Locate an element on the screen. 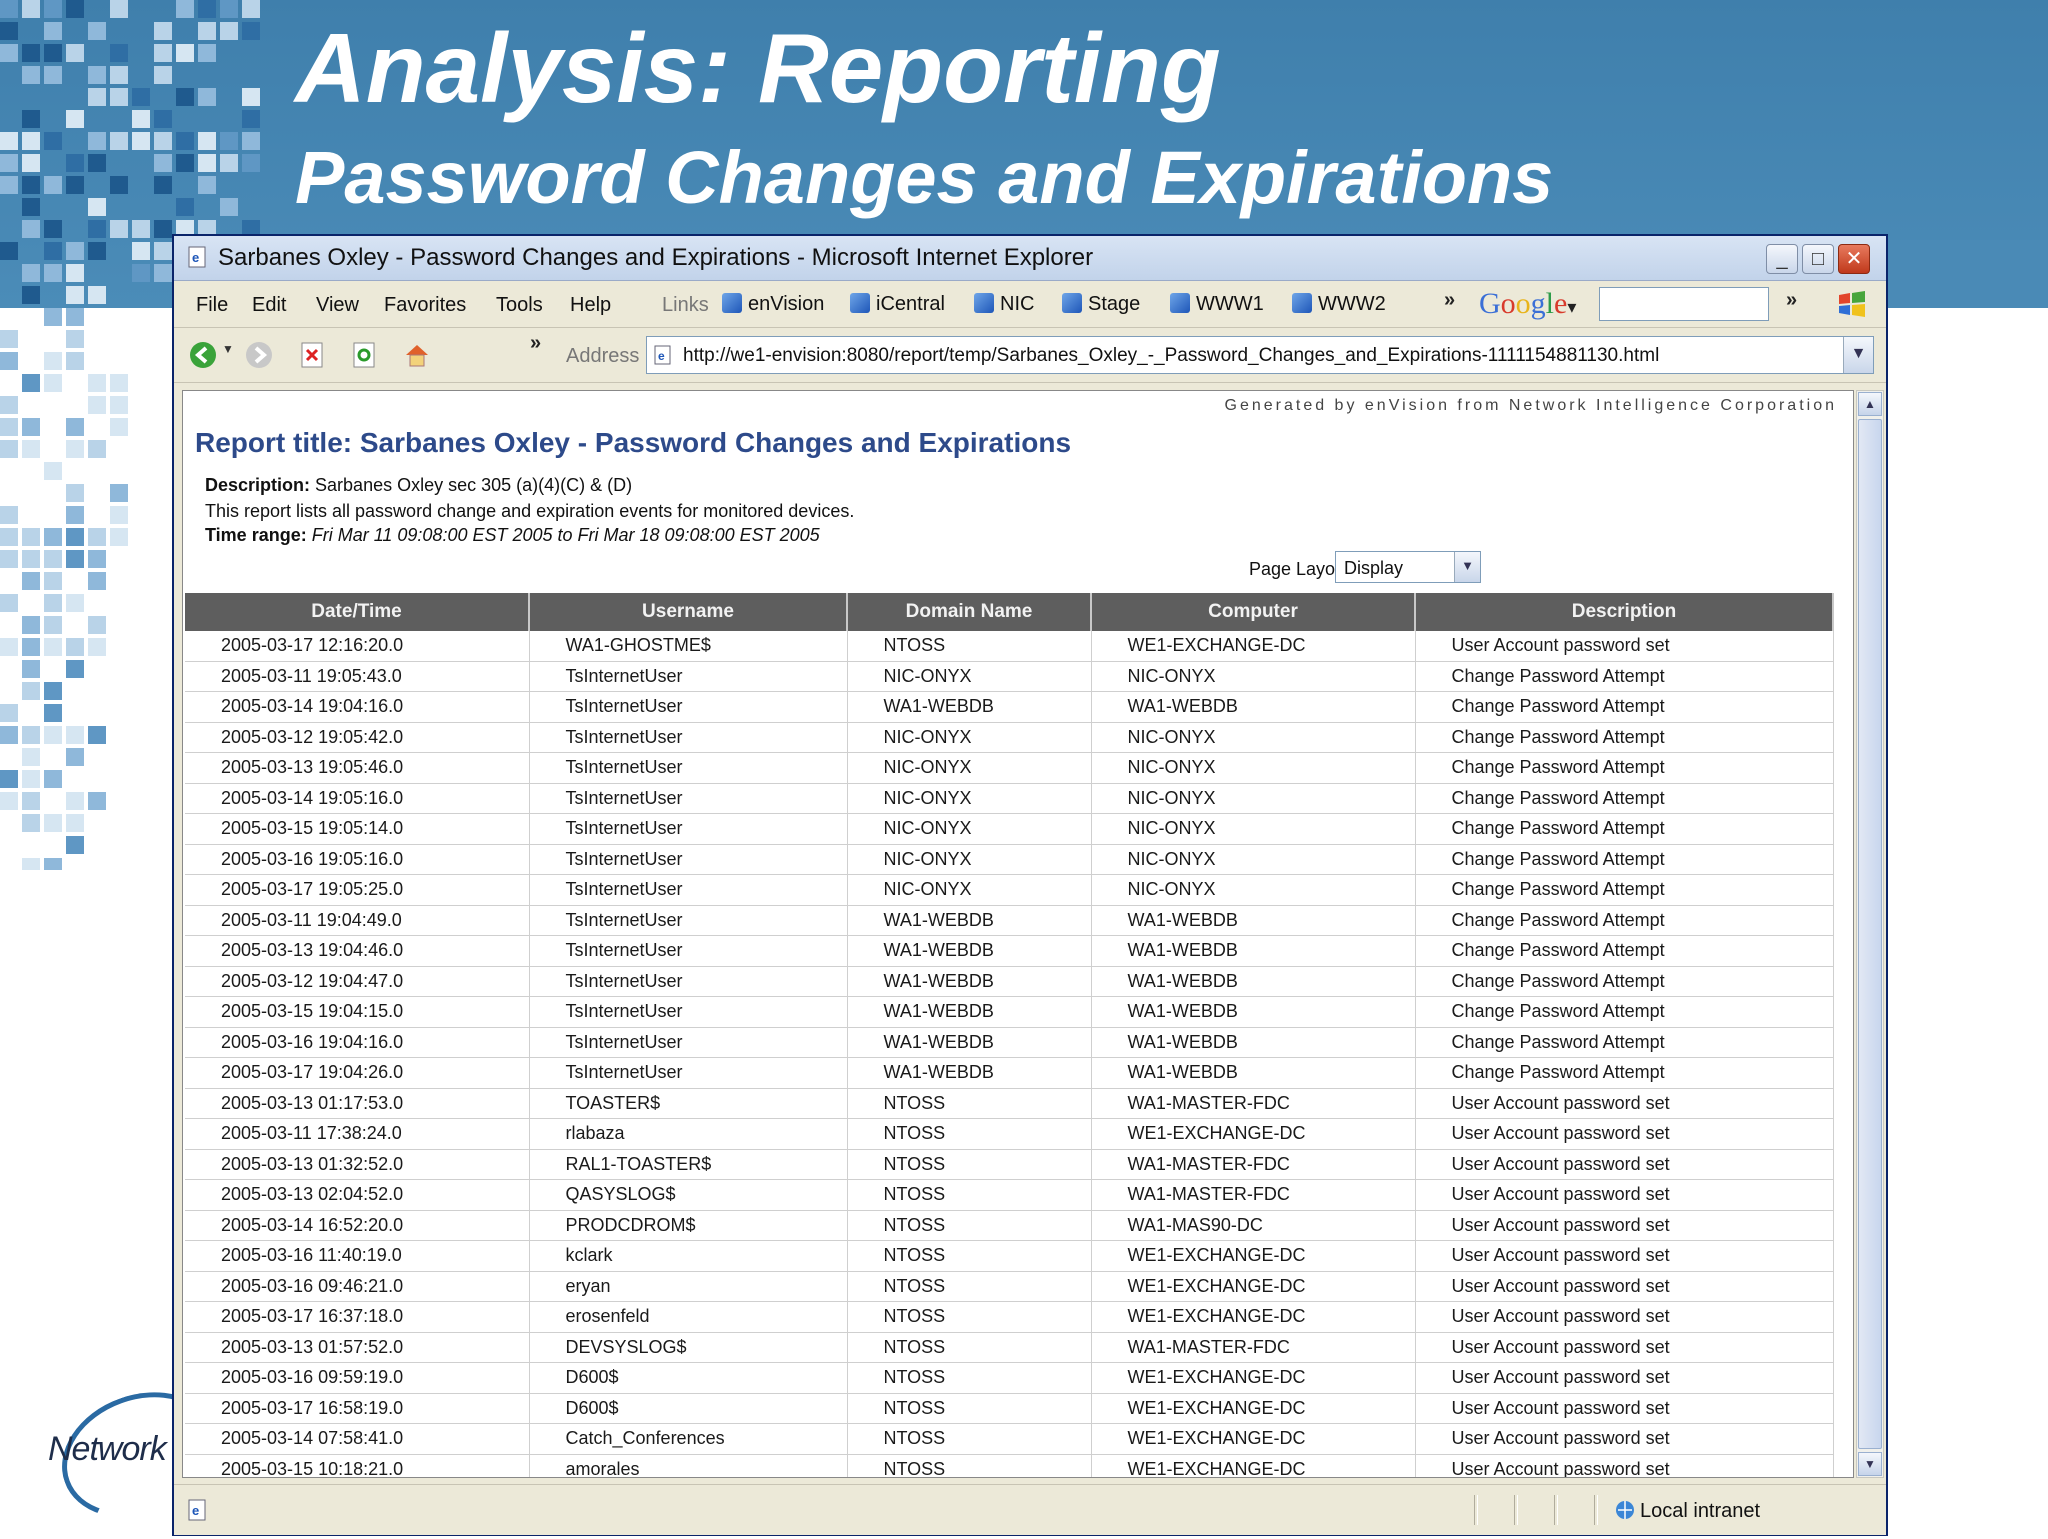 The image size is (2048, 1539). minimize-button: _ is located at coordinates (1782, 259).